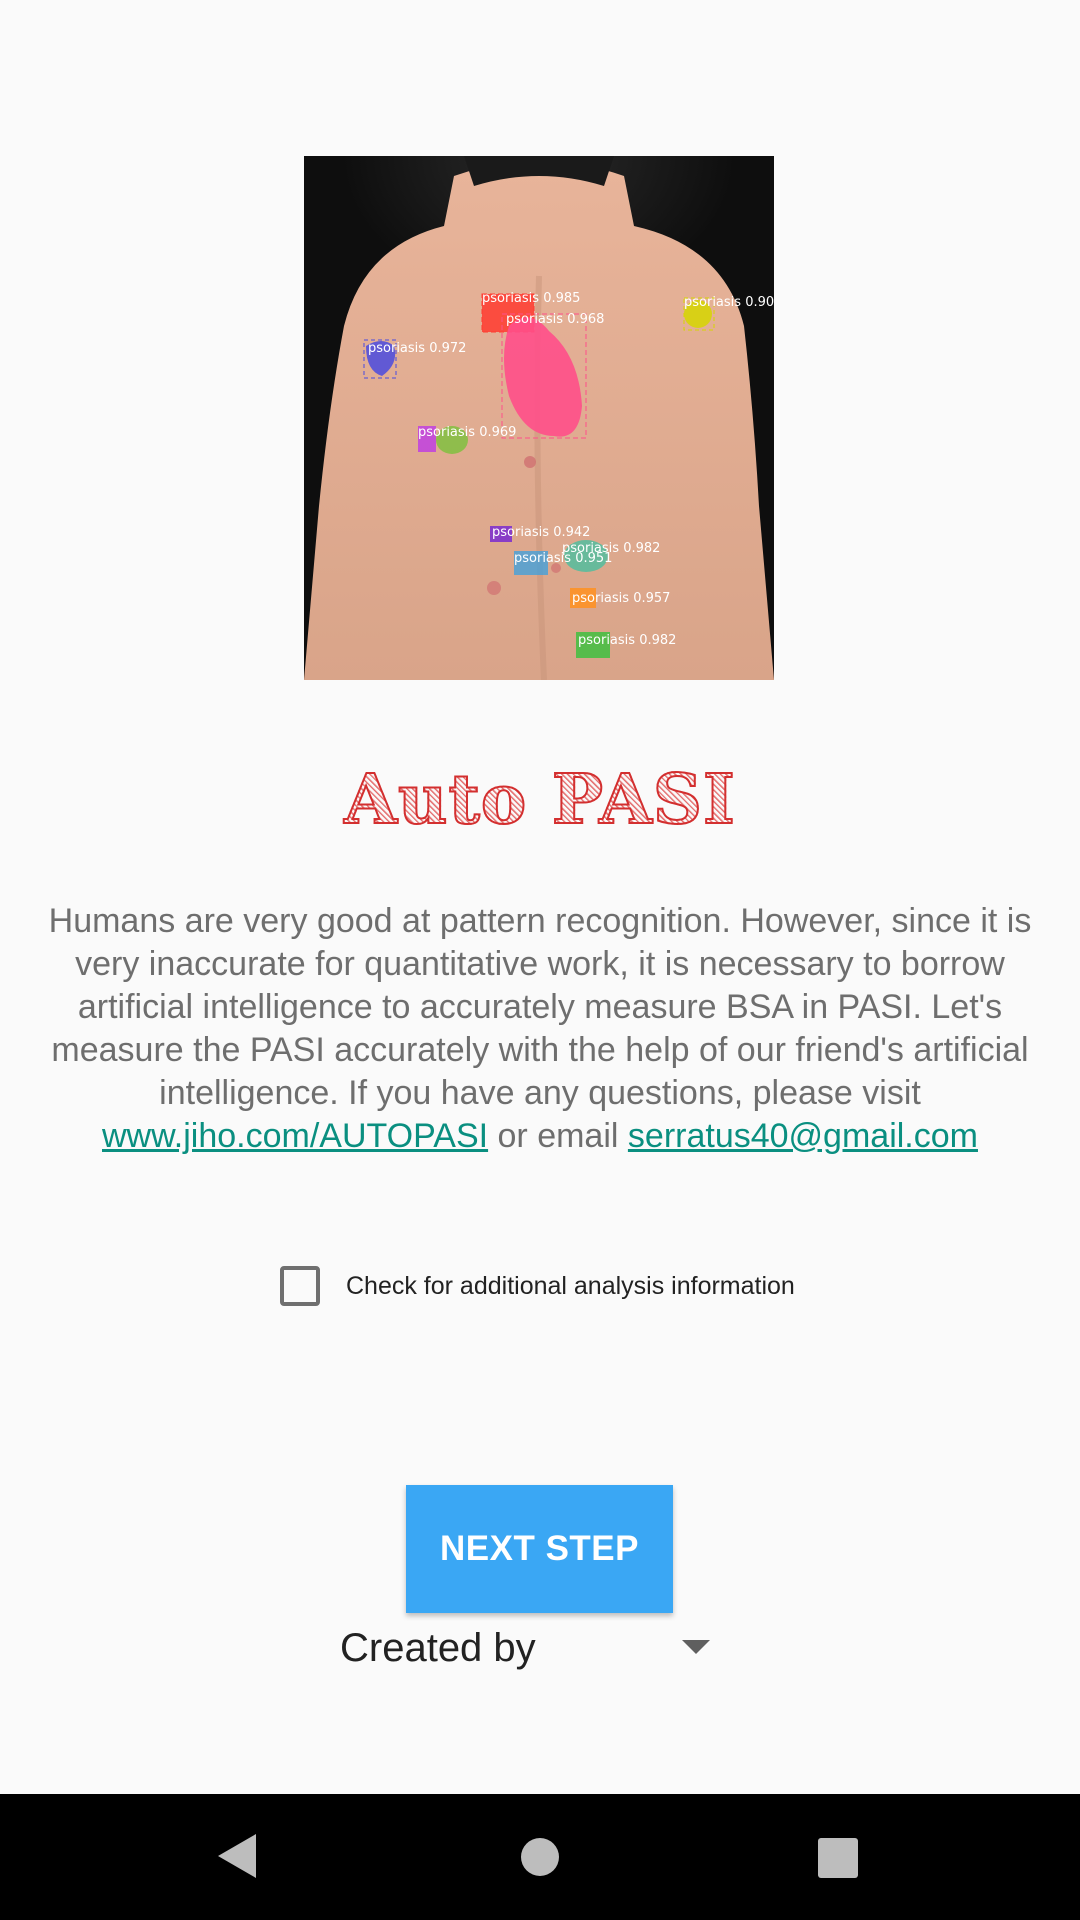  I want to click on system-navigation-bar, so click(540, 1857).